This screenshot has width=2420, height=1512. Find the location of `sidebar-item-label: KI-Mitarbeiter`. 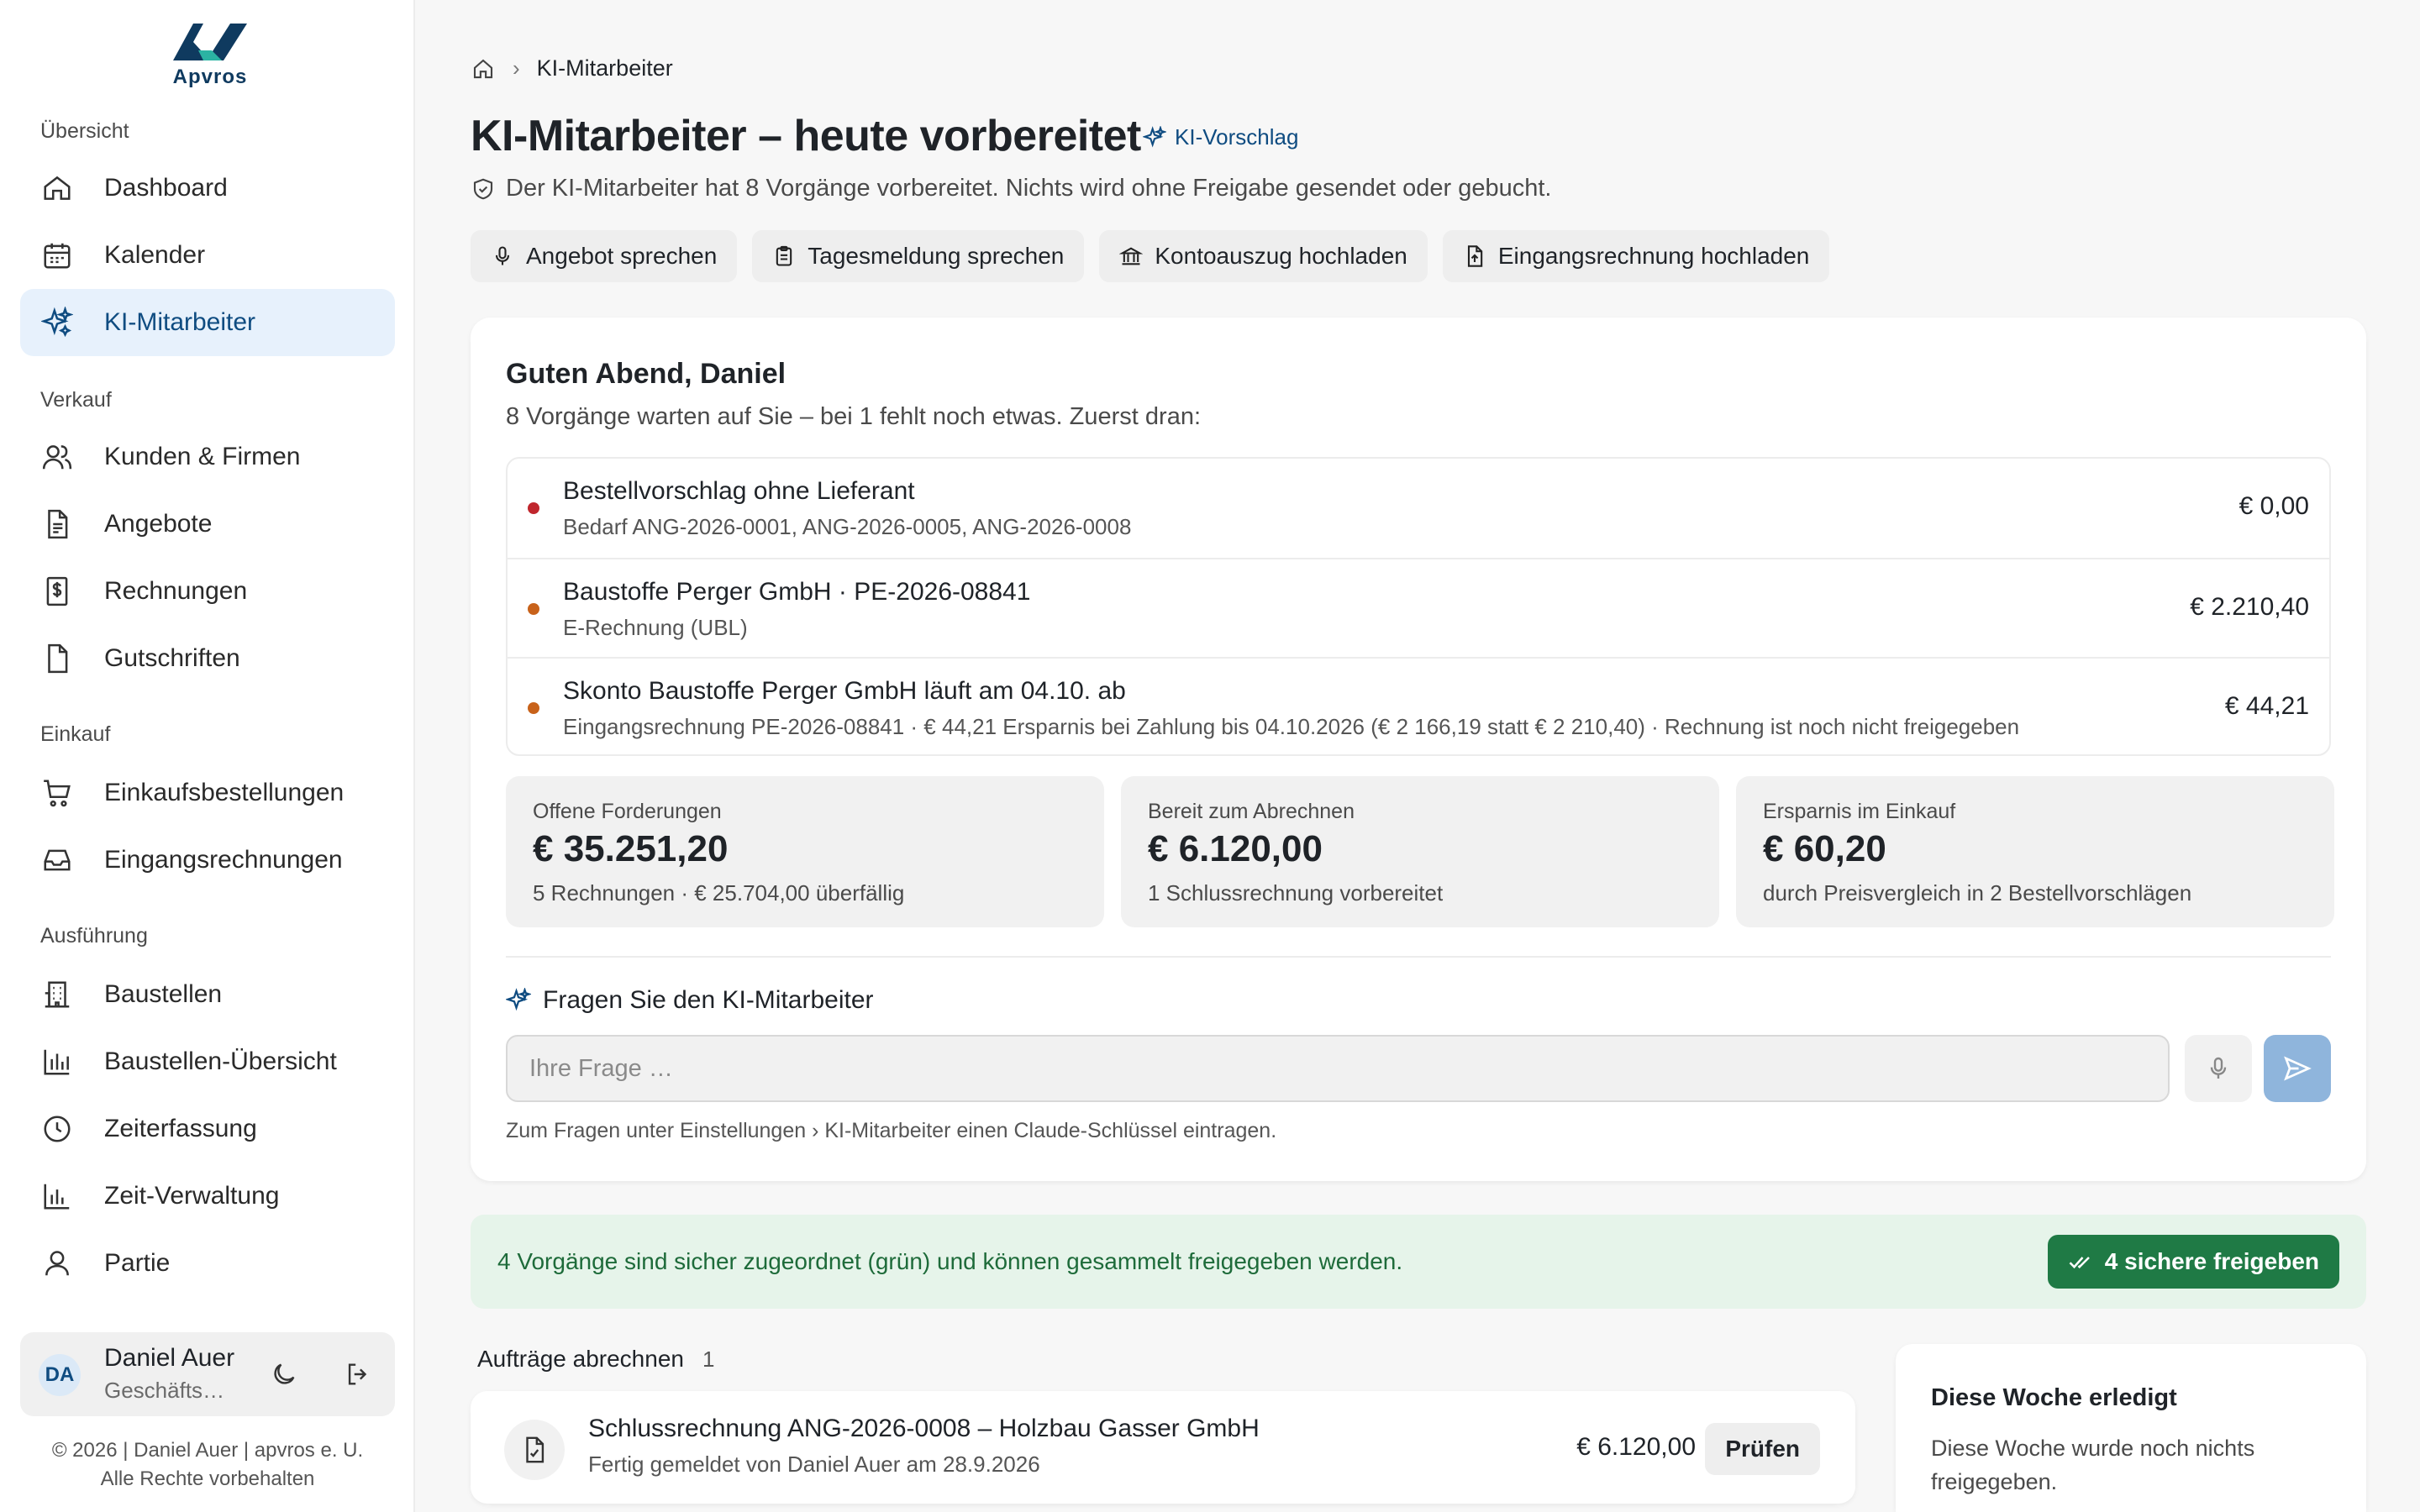

sidebar-item-label: KI-Mitarbeiter is located at coordinates (180, 322).